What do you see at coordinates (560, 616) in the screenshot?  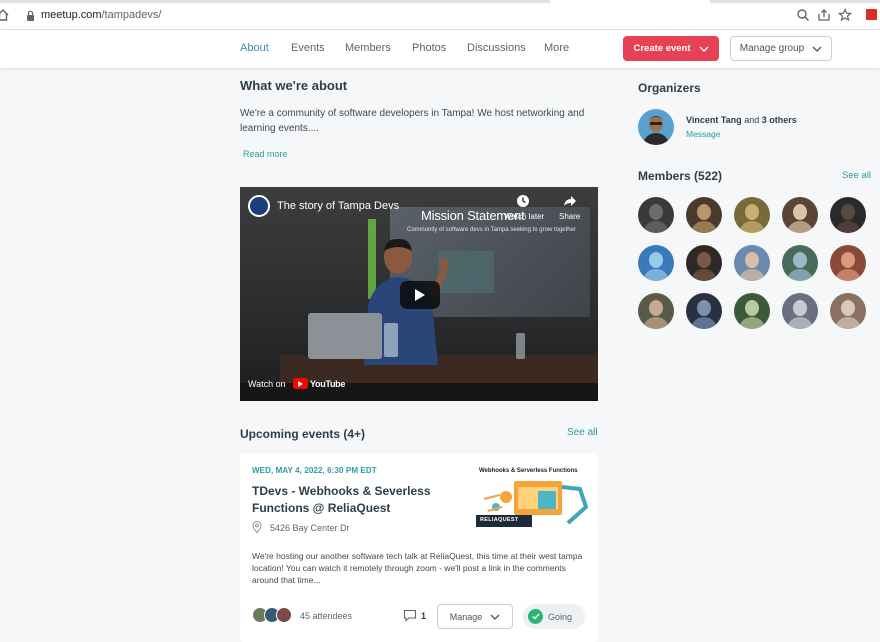 I see `going-label: Going` at bounding box center [560, 616].